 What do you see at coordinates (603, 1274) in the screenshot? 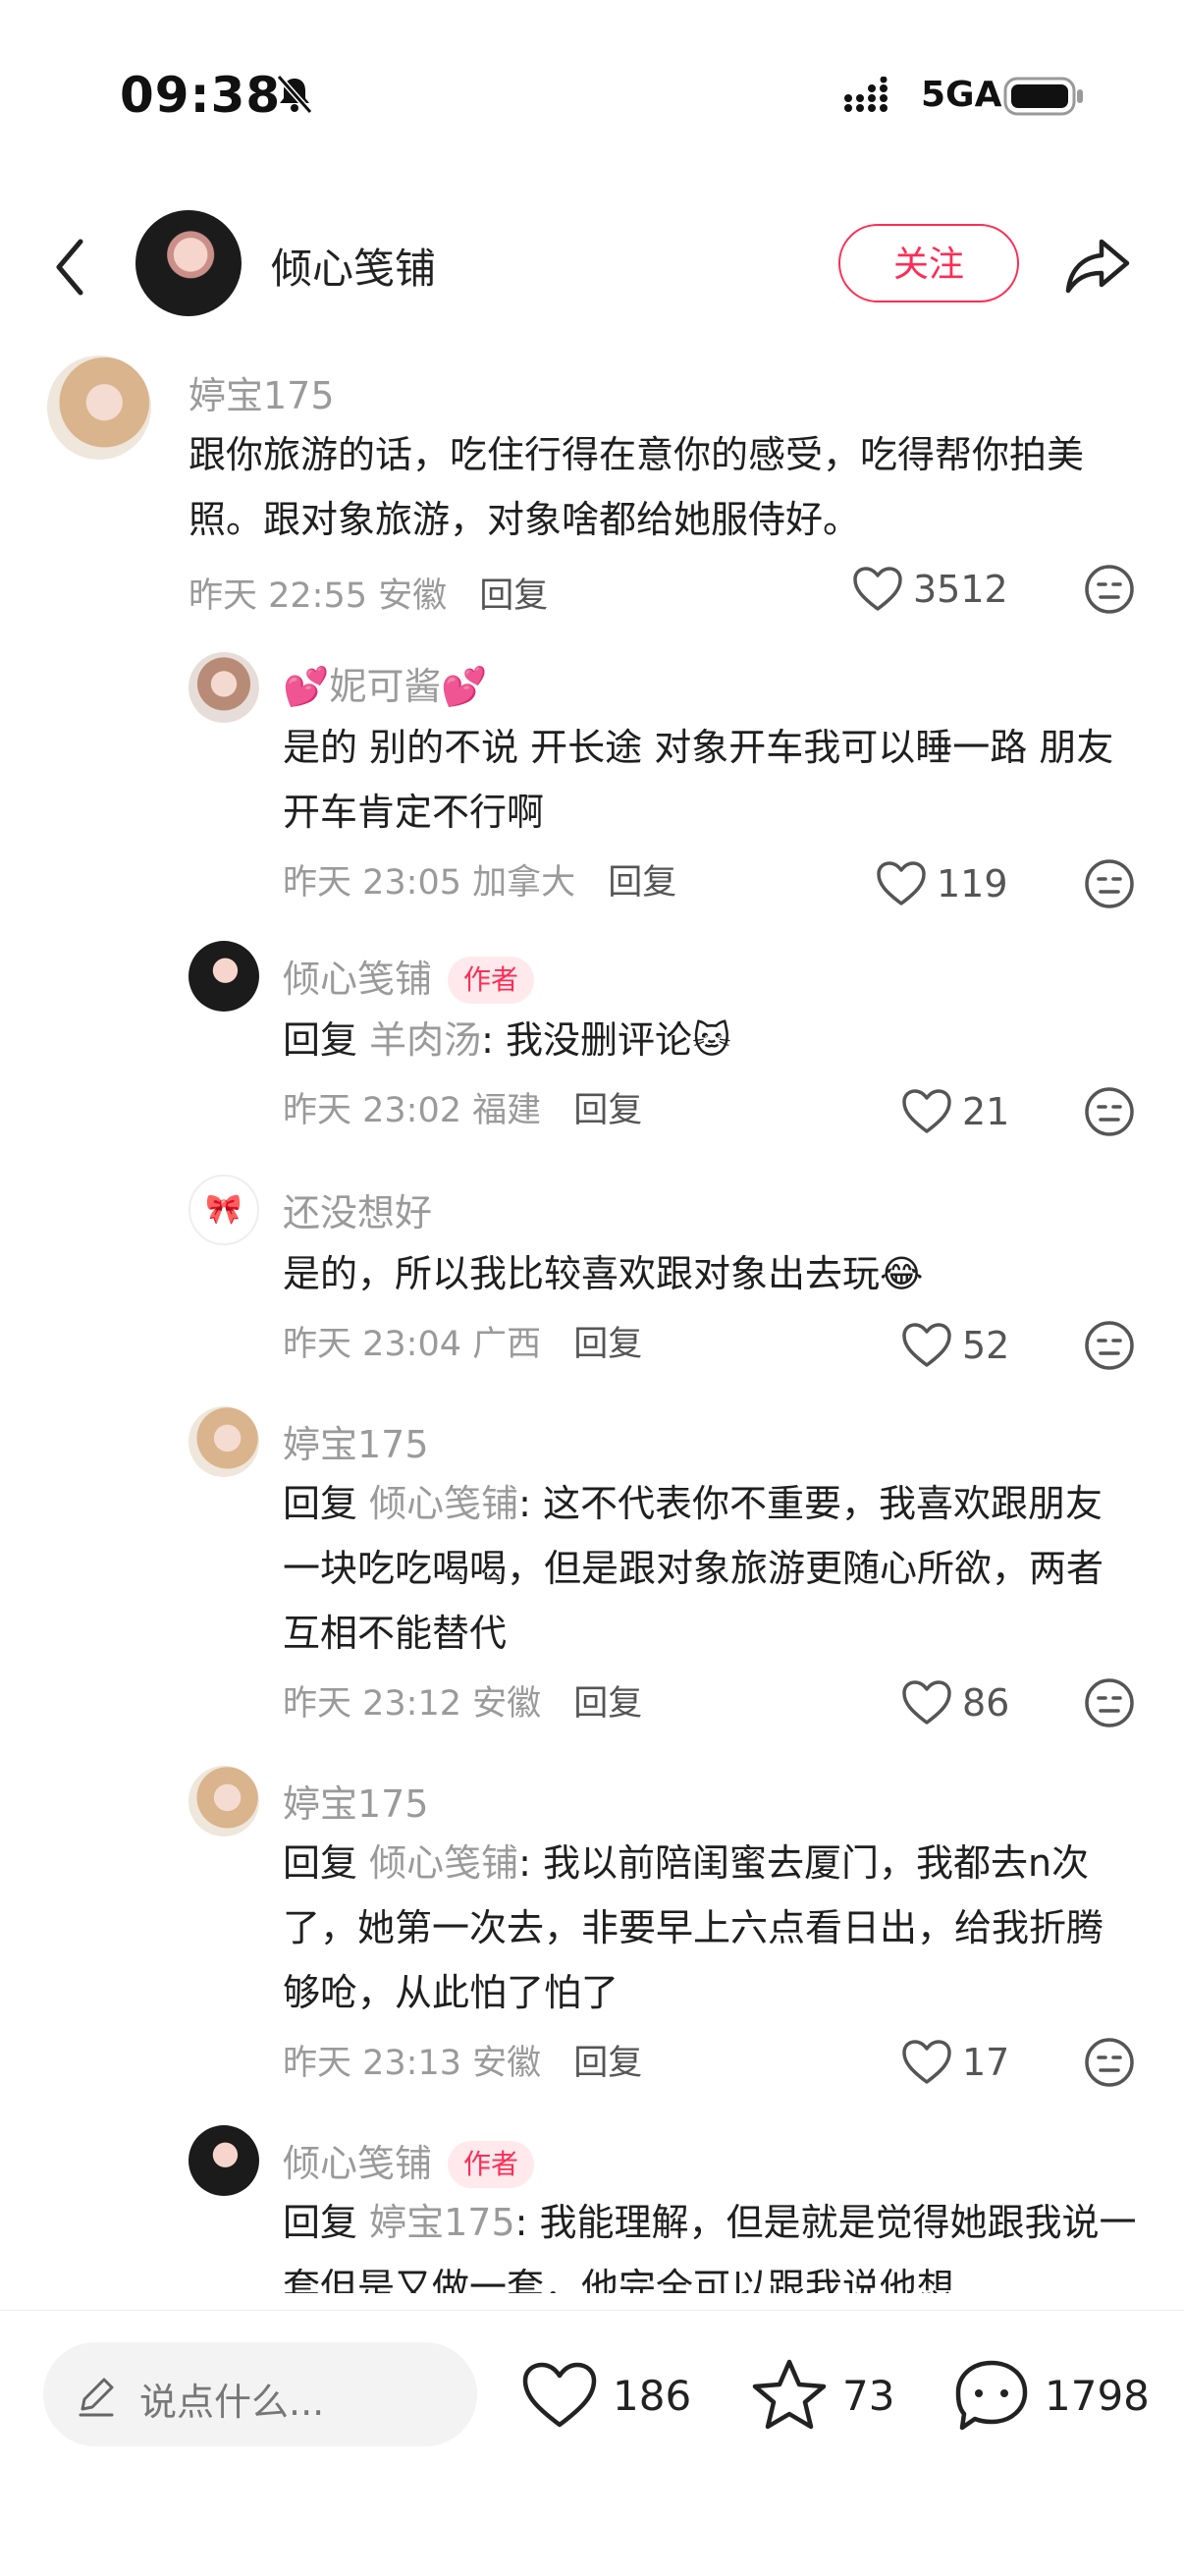
I see `comment-text: 是的，所以我比较喜欢跟对象出去玩😂` at bounding box center [603, 1274].